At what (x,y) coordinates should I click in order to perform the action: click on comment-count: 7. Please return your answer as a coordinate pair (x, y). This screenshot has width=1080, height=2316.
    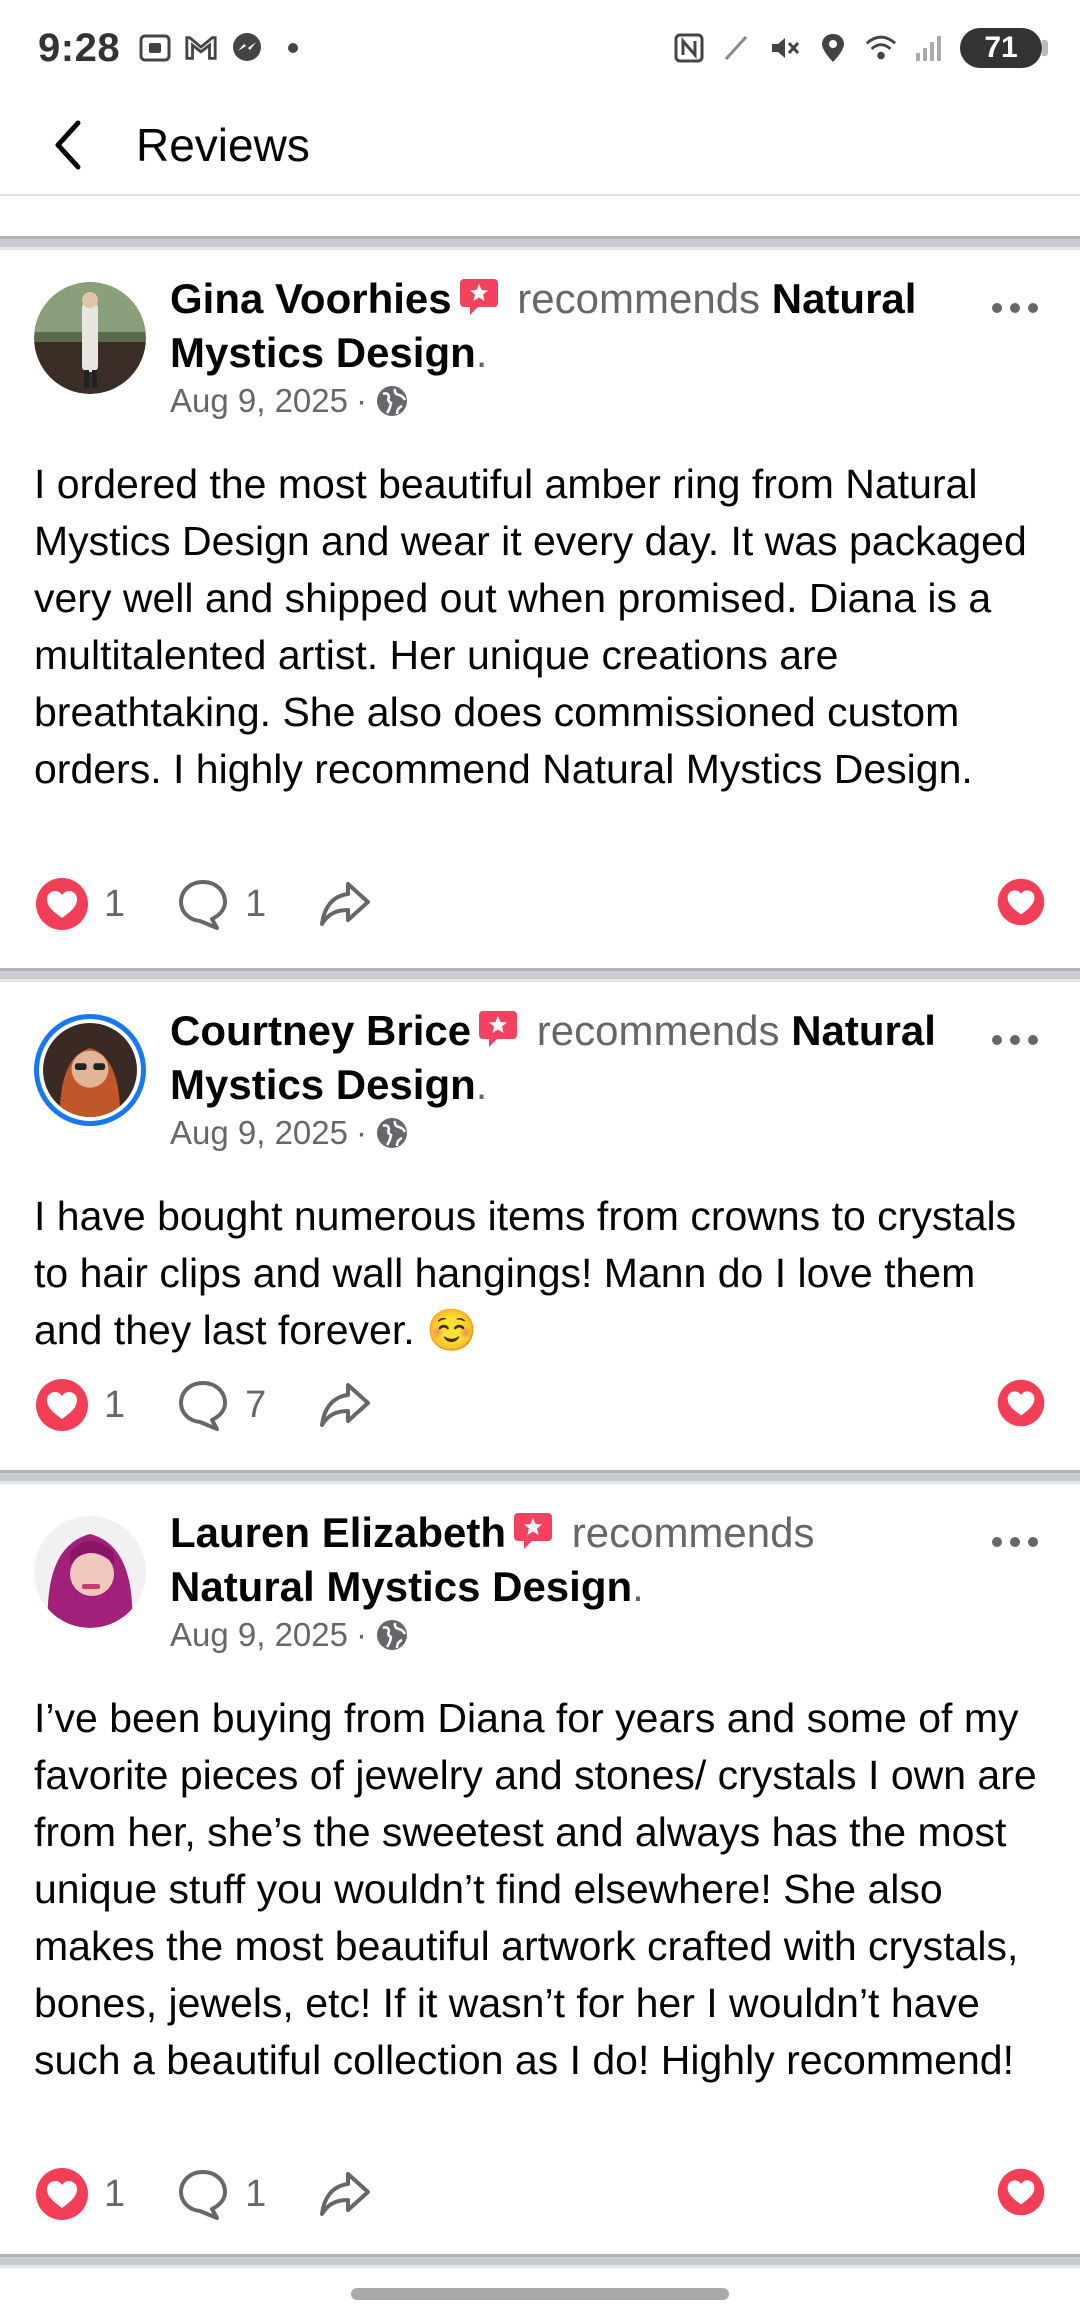
    Looking at the image, I should click on (256, 1404).